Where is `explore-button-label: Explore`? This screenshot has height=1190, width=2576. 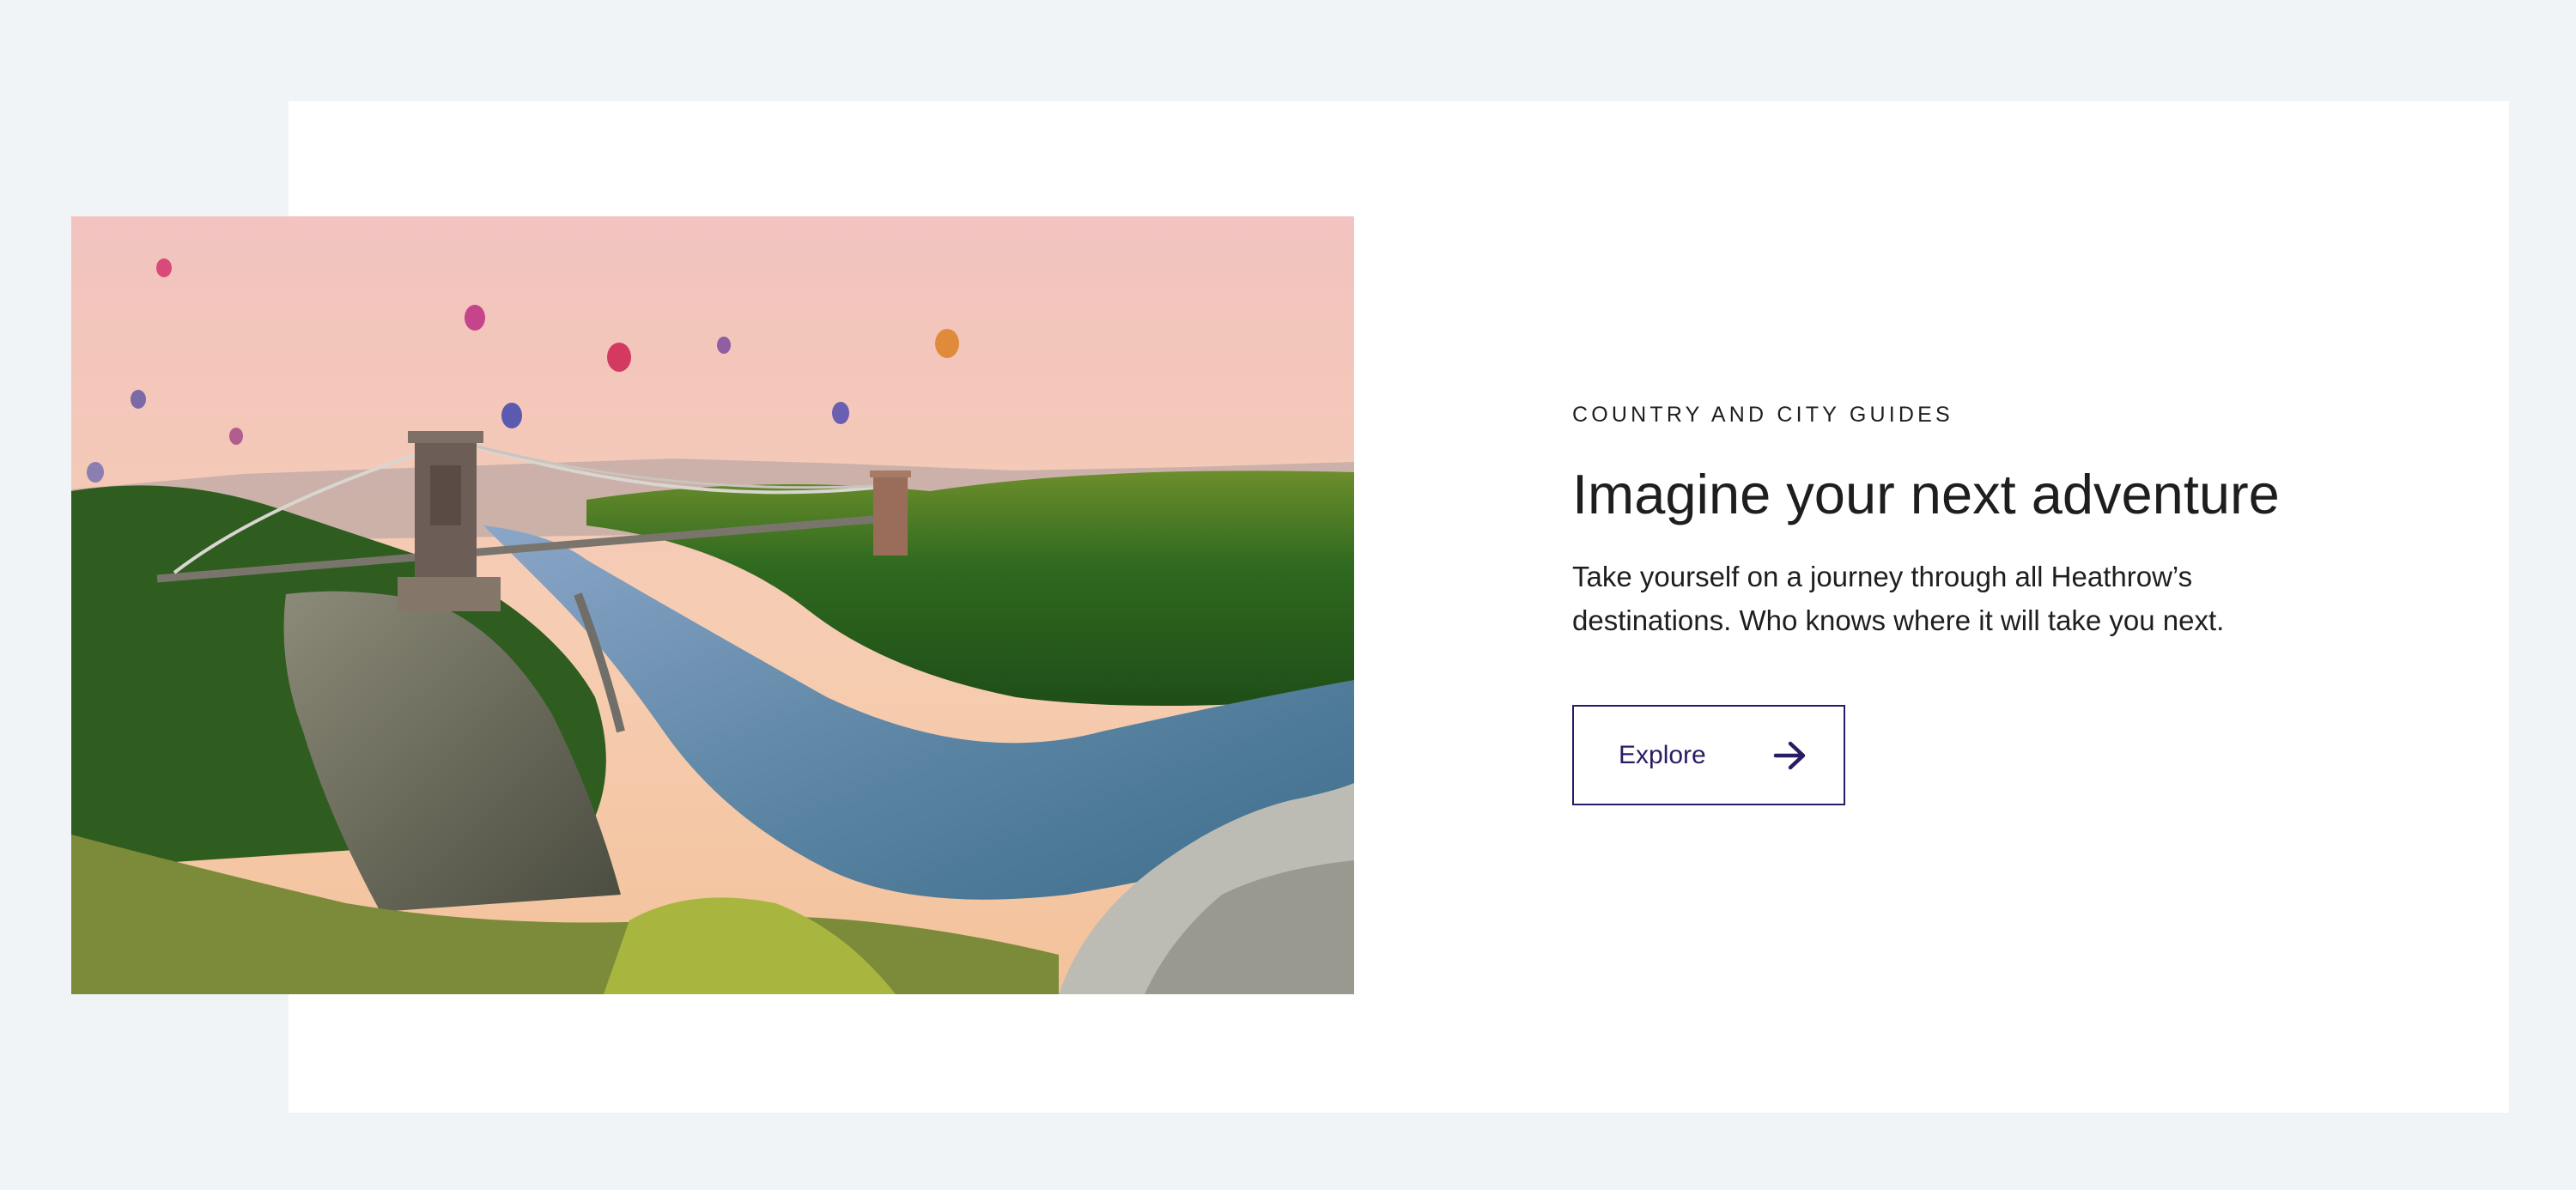 explore-button-label: Explore is located at coordinates (1663, 755).